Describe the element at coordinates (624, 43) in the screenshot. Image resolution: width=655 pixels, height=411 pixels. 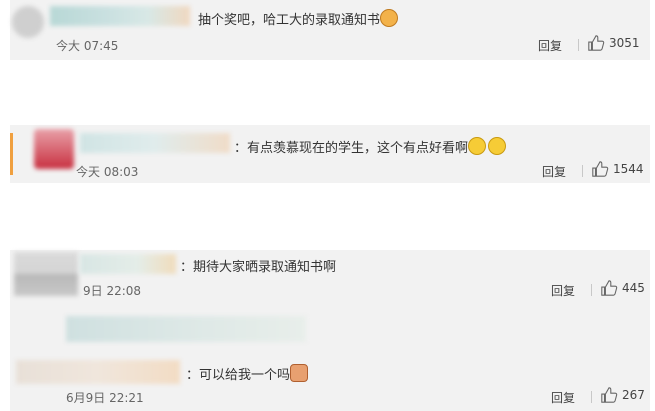
I see `like-count: 3051` at that location.